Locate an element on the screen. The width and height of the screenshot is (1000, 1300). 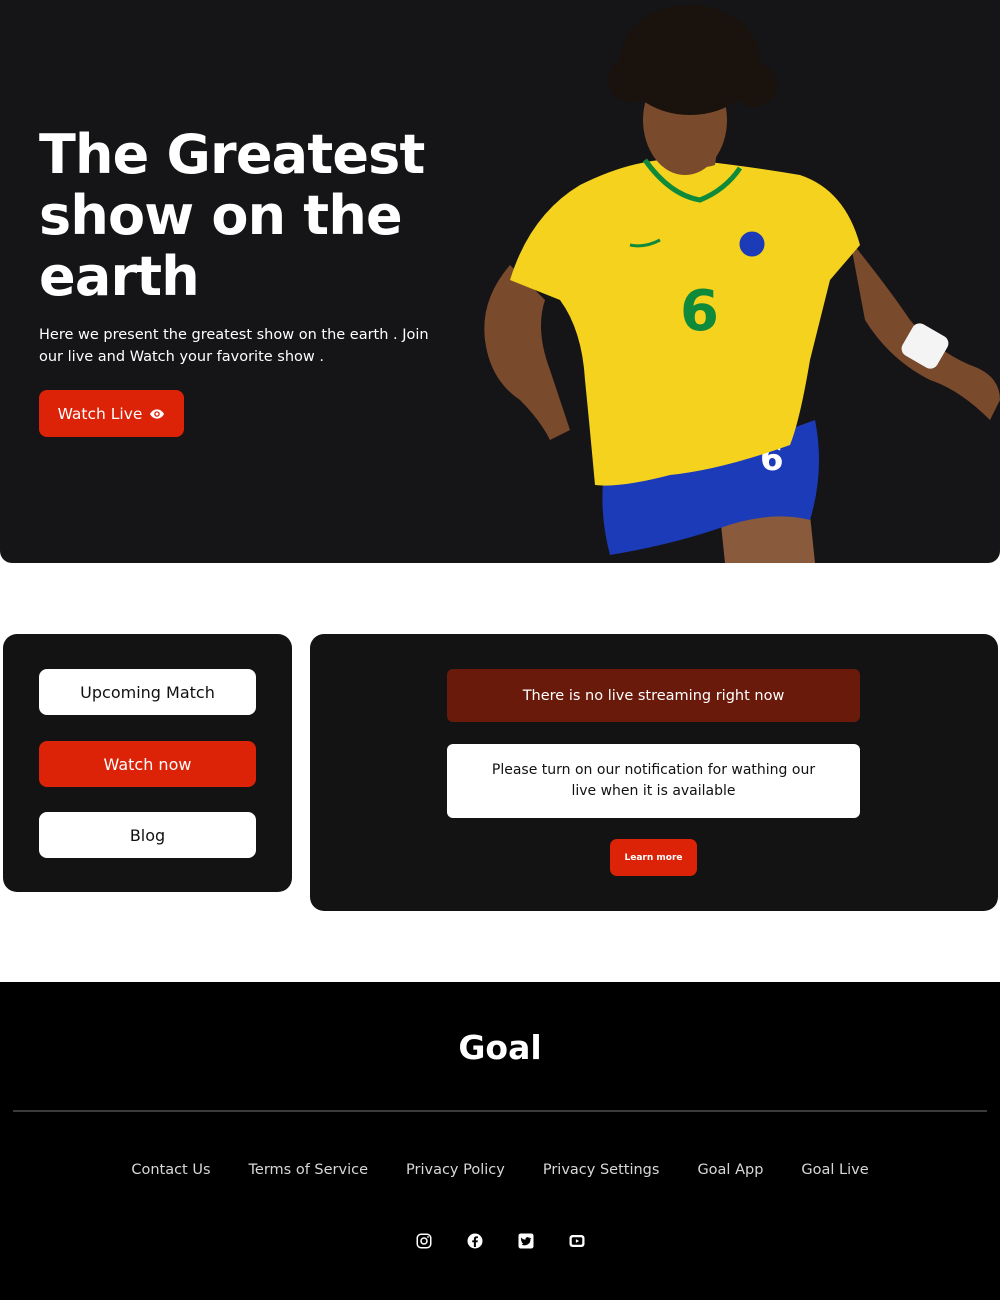
watch-live-button: Watch Live is located at coordinates (111, 413).